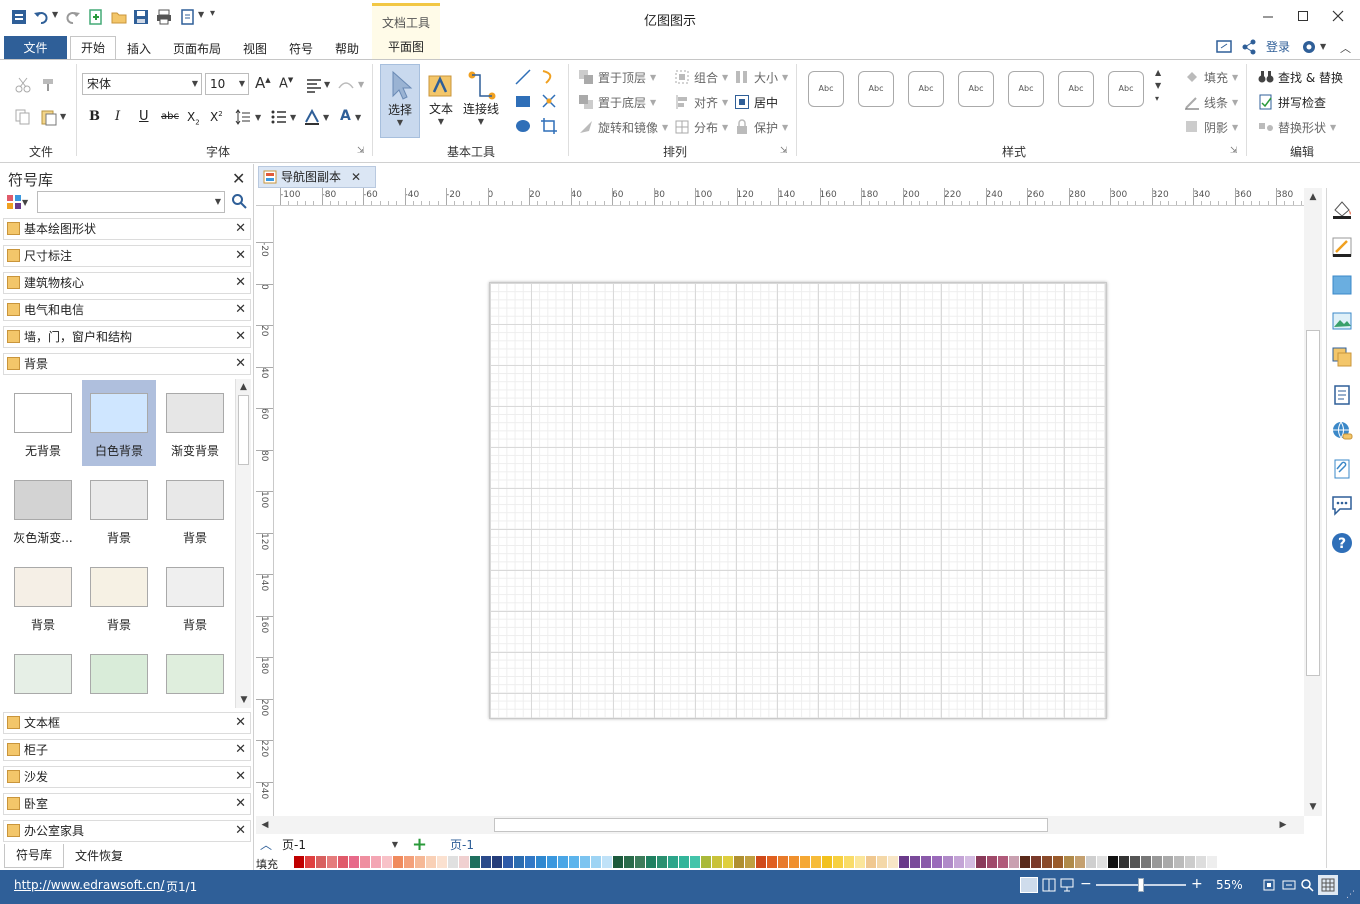 Image resolution: width=1360 pixels, height=904 pixels. I want to click on menu-file: 文件, so click(35, 48).